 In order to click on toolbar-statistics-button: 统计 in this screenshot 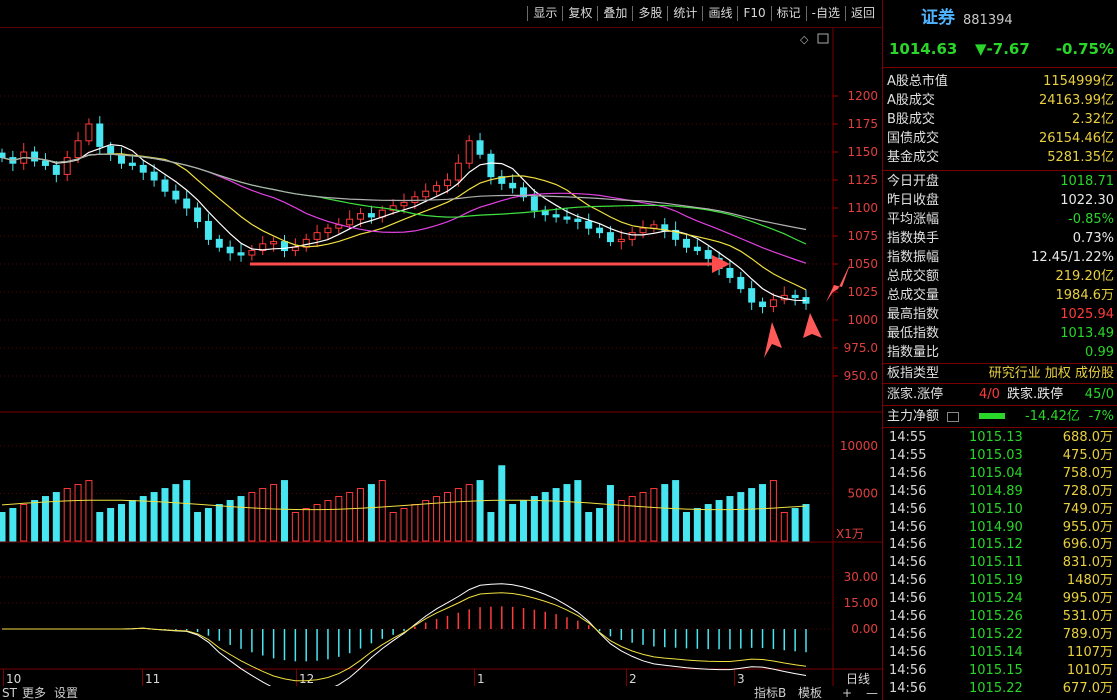, I will do `click(684, 13)`.